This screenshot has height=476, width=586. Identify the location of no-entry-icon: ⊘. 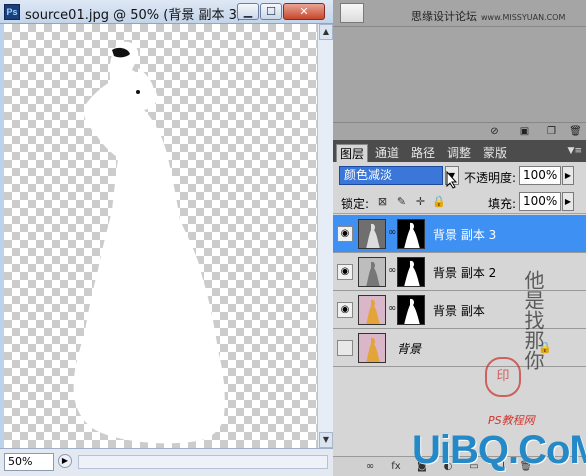
(494, 131).